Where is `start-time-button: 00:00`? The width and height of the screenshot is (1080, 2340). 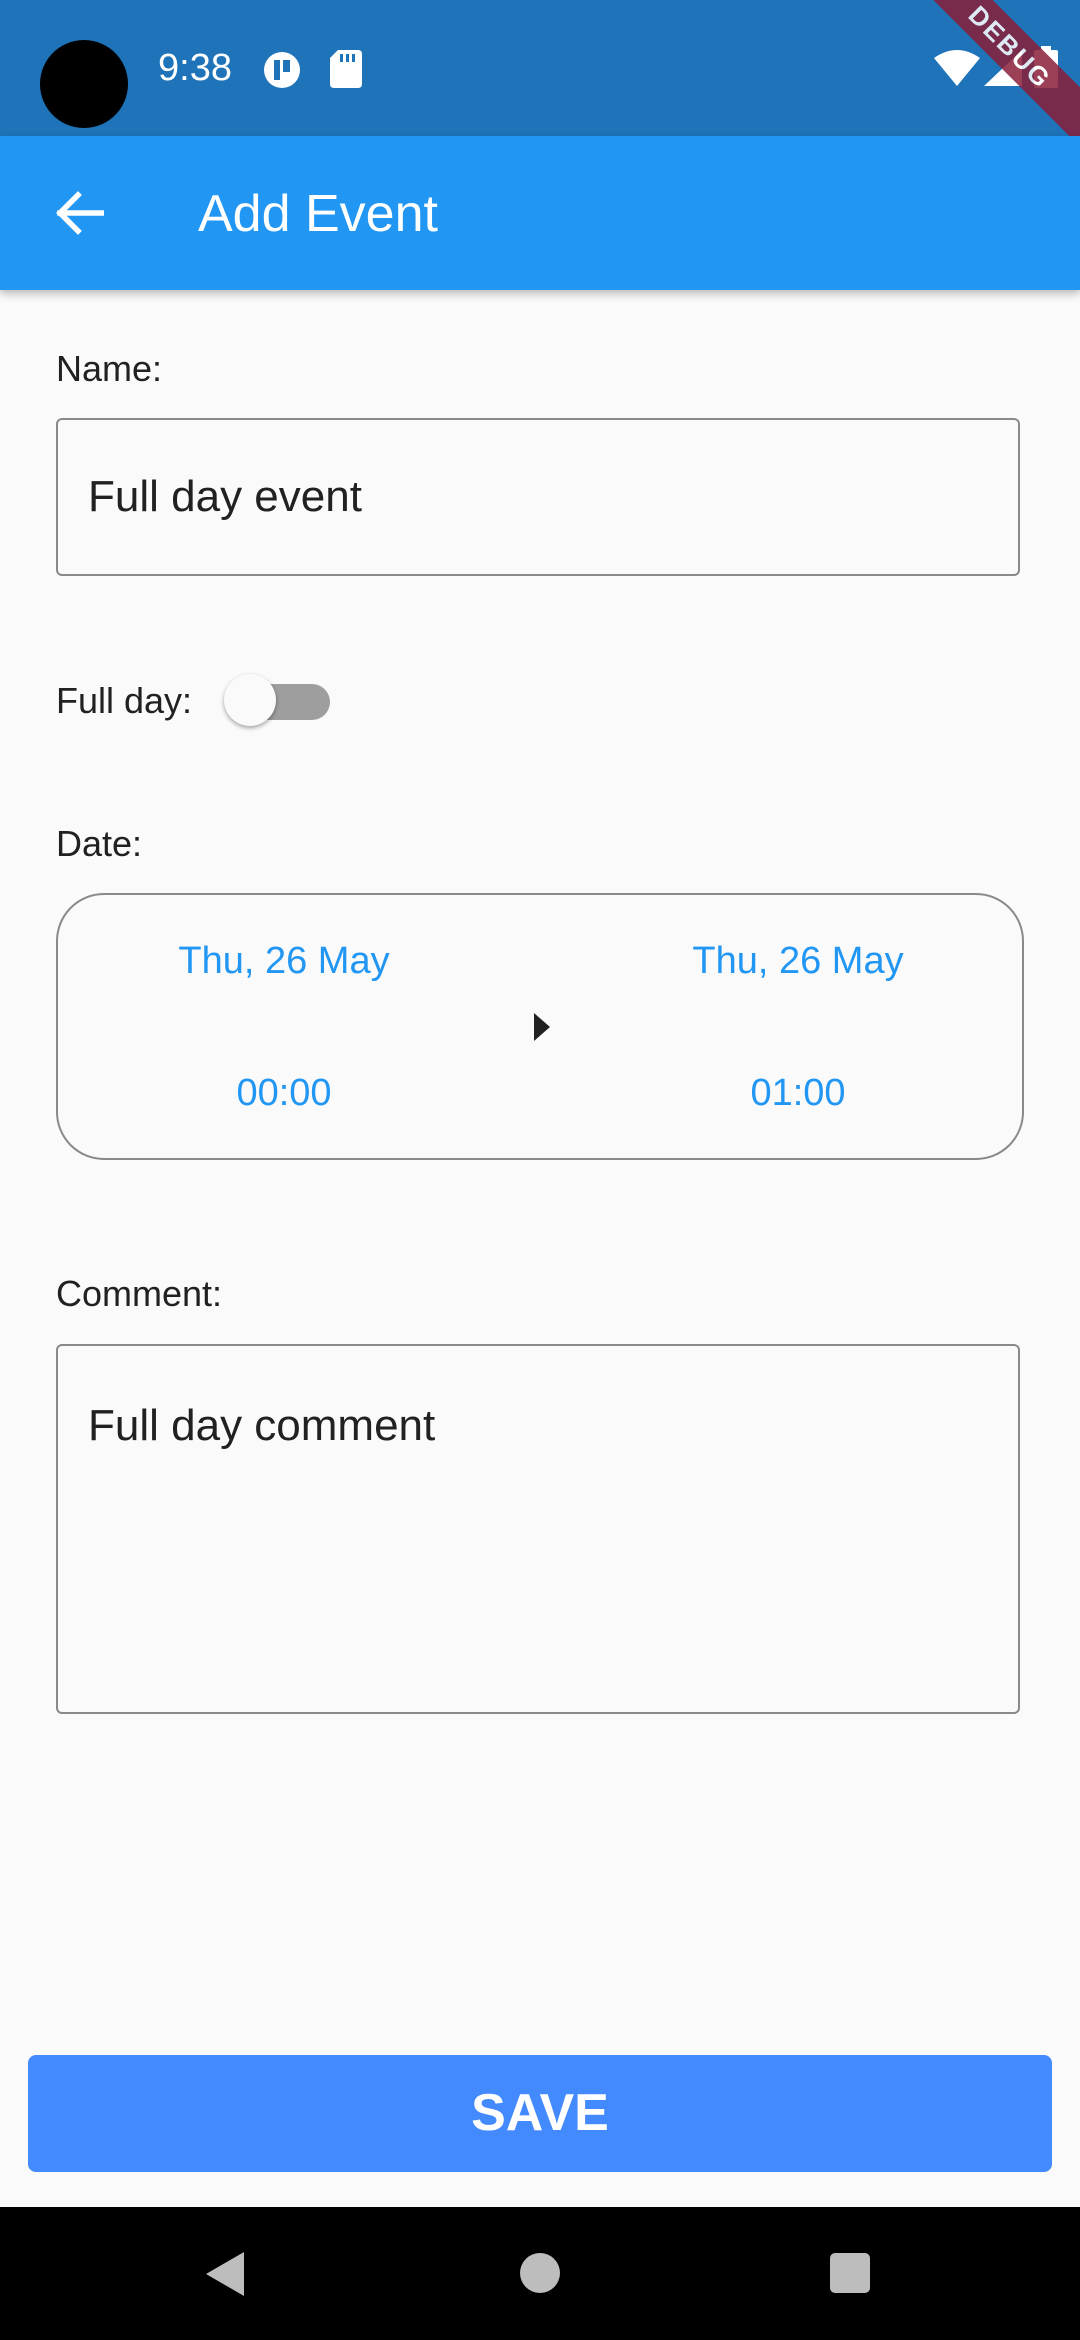 start-time-button: 00:00 is located at coordinates (284, 1093).